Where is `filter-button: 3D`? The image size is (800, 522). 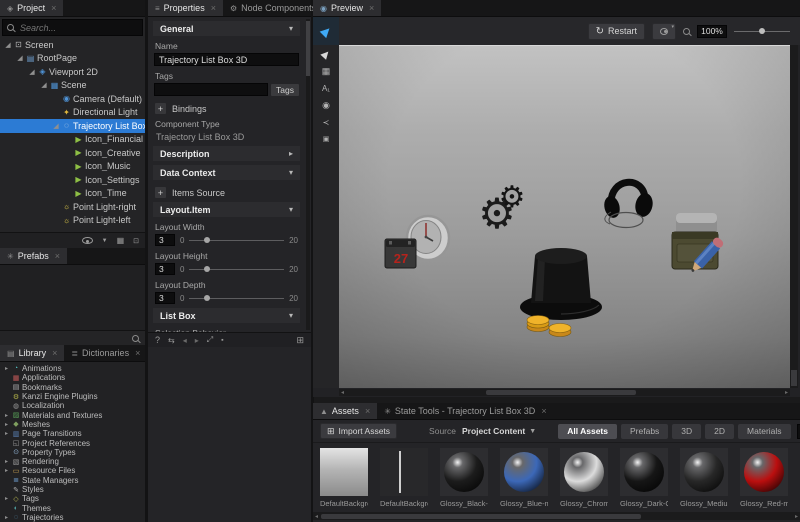
filter-button: 3D is located at coordinates (687, 431).